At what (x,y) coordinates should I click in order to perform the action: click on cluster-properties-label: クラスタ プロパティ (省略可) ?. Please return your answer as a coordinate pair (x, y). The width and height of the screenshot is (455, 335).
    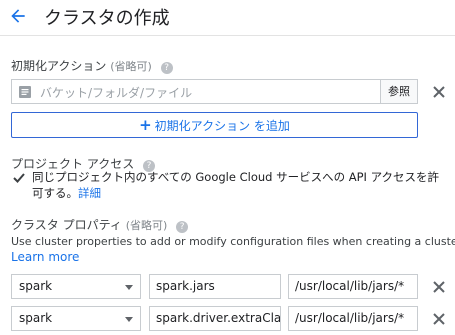
    Looking at the image, I should click on (100, 224).